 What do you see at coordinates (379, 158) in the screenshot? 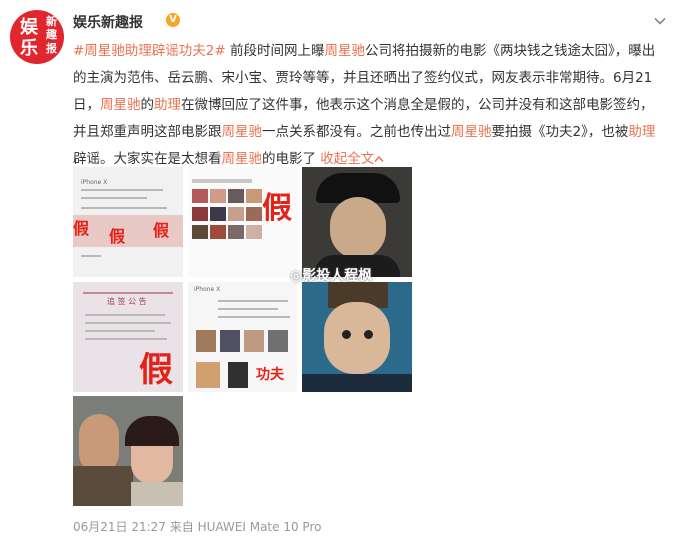
I see `chevron-up-icon` at bounding box center [379, 158].